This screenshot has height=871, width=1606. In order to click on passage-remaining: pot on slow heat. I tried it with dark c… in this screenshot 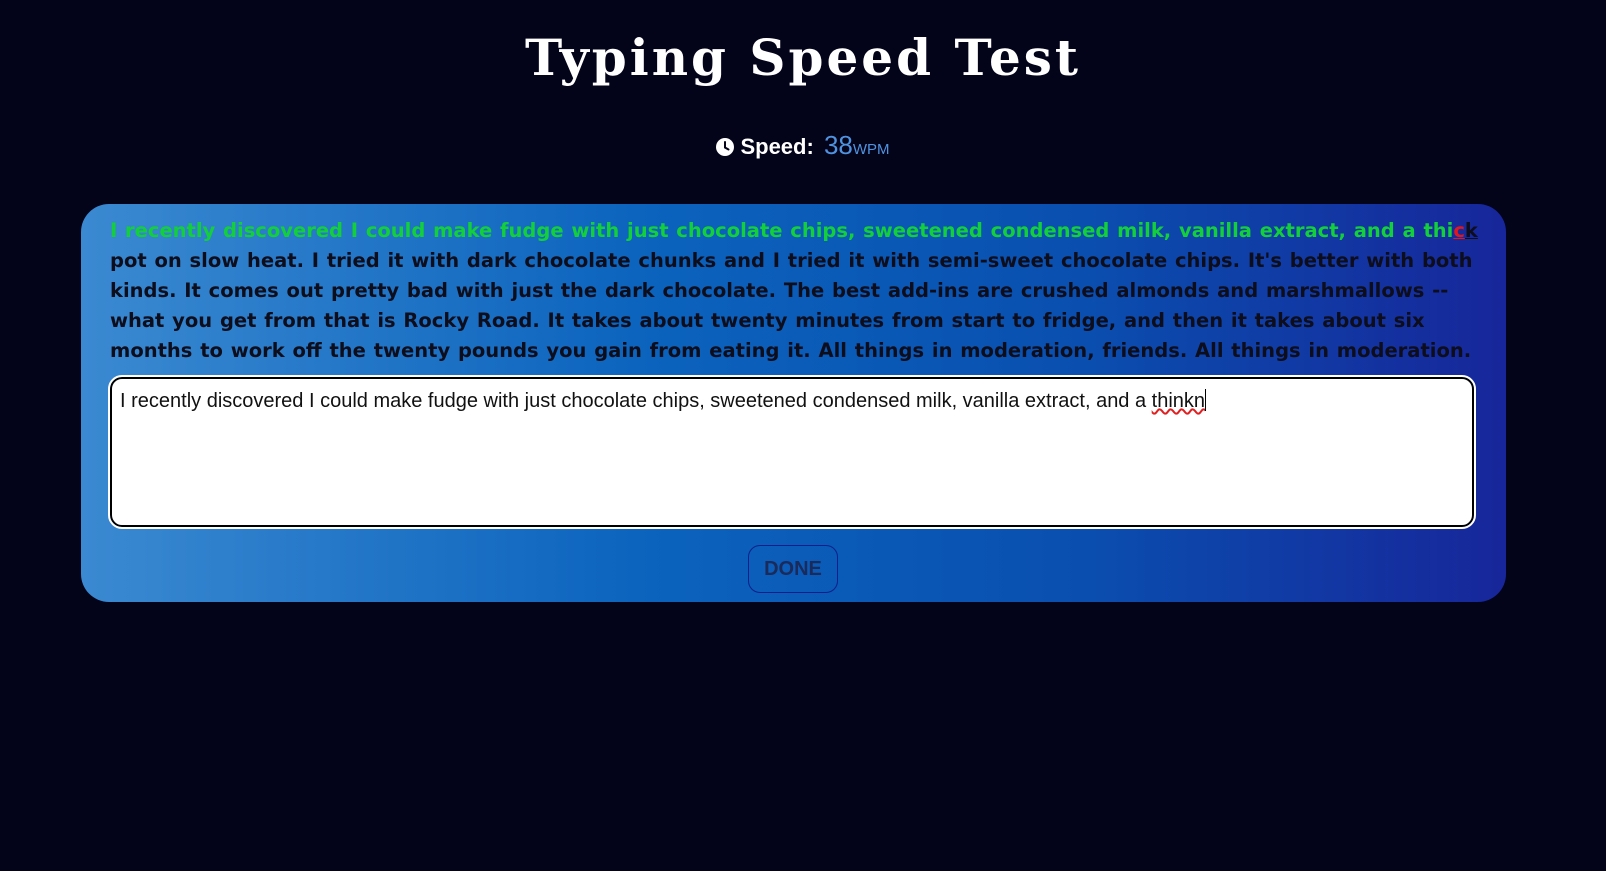, I will do `click(791, 305)`.